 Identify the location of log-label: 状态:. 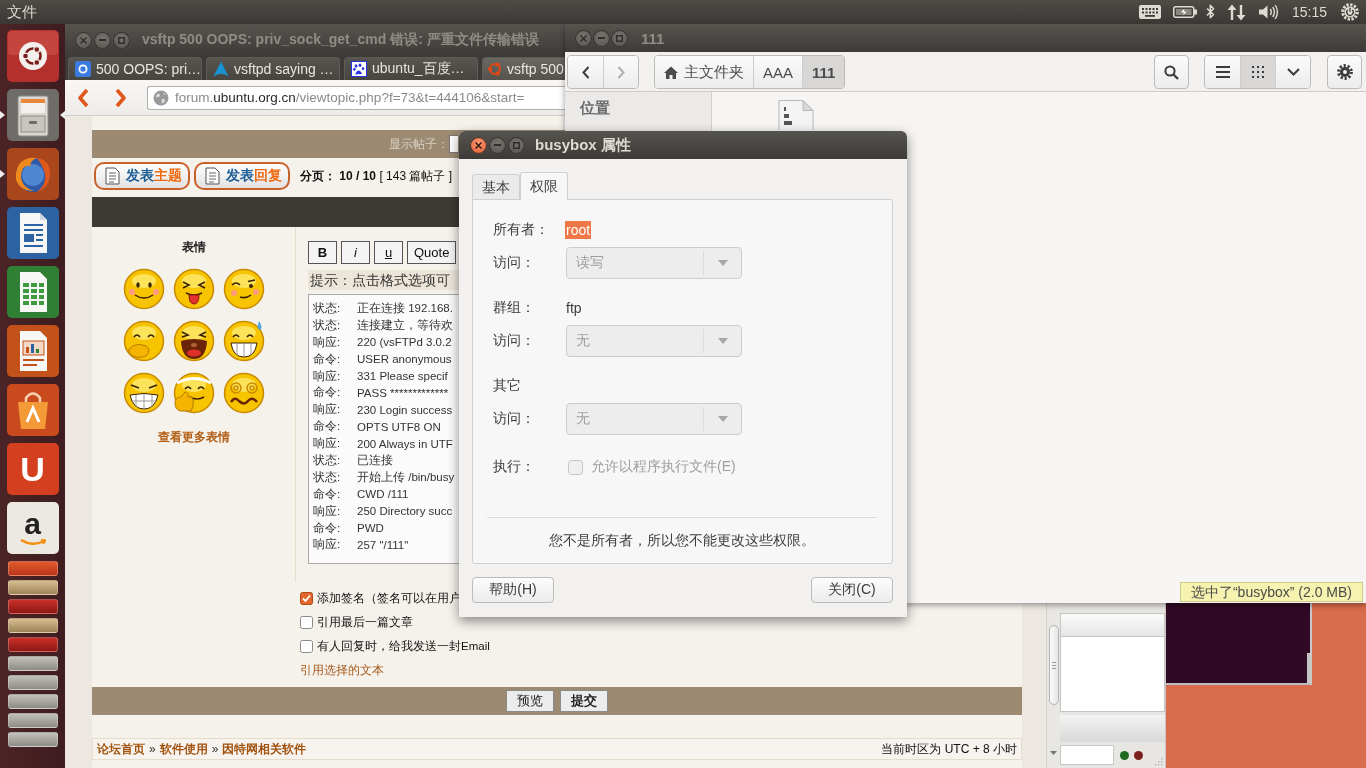
(327, 477).